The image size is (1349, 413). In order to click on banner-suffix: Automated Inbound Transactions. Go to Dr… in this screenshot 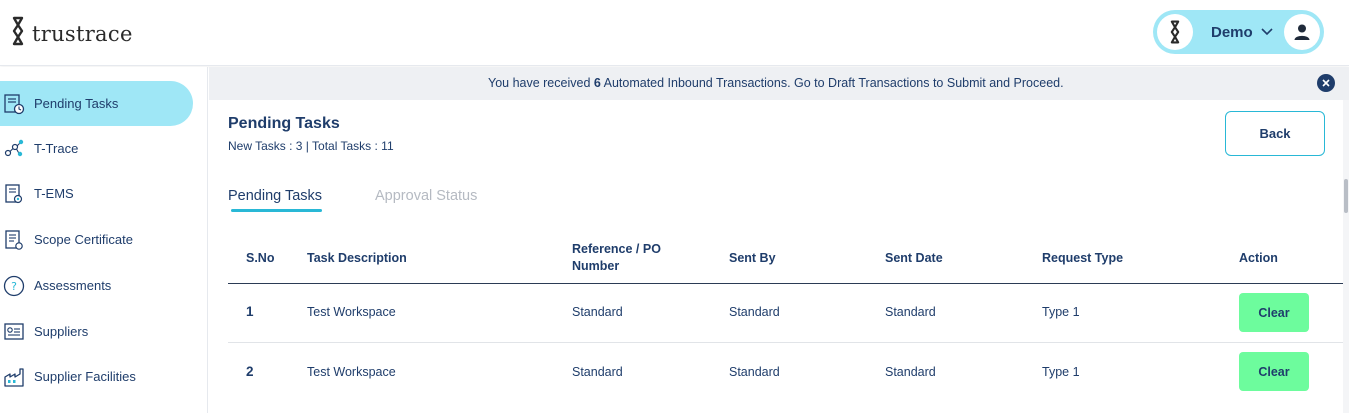, I will do `click(832, 83)`.